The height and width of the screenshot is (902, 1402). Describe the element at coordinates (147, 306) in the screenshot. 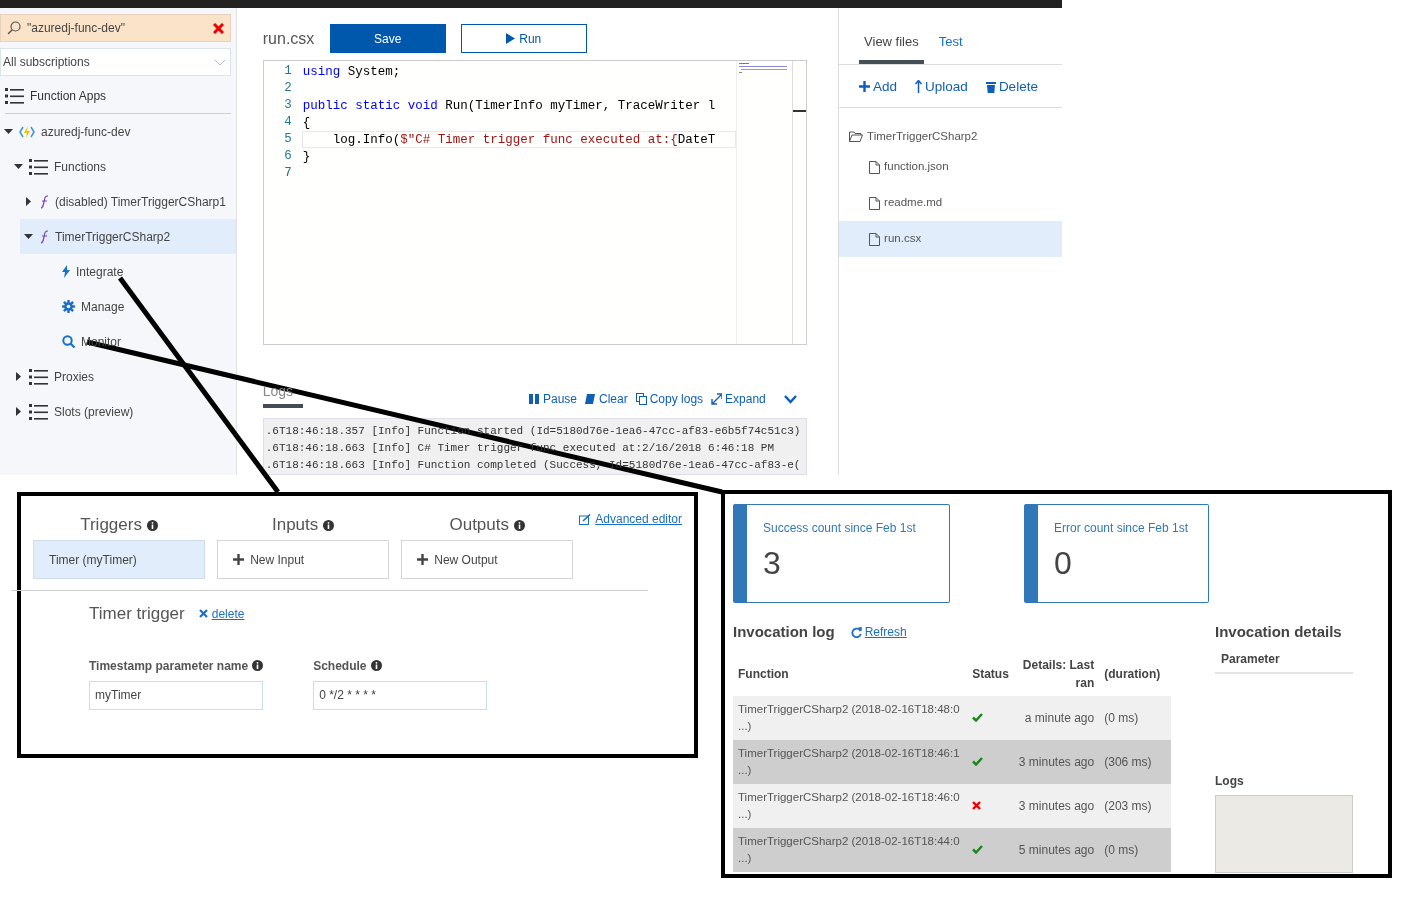

I see `tree-item: Manage` at that location.